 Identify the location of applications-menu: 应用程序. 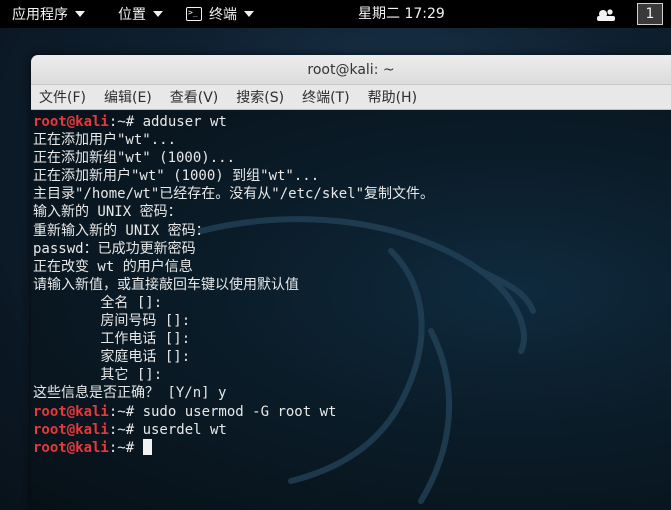
(48, 14).